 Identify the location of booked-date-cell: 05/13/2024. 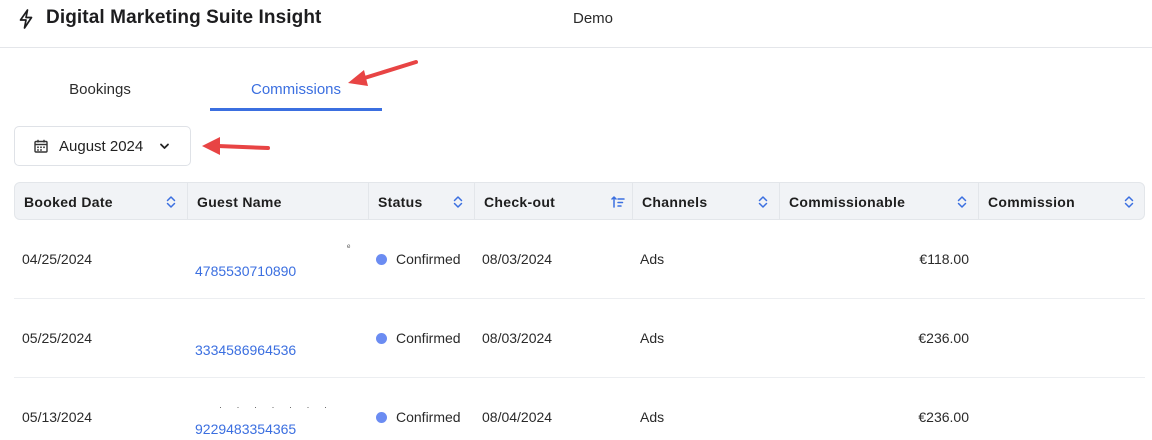
(57, 417).